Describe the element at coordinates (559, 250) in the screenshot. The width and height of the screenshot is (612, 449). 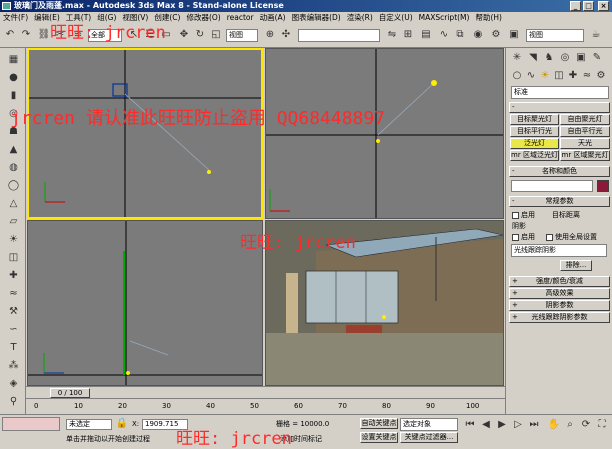
I see `shadow-type-dropdown: 光线跟踪阴影` at that location.